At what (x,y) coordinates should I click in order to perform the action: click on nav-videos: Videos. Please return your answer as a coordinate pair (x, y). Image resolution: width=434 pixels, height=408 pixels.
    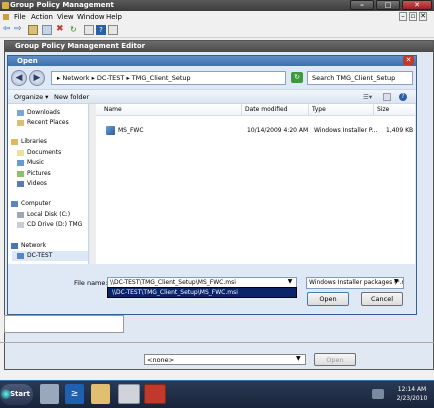
    Looking at the image, I should click on (32, 183).